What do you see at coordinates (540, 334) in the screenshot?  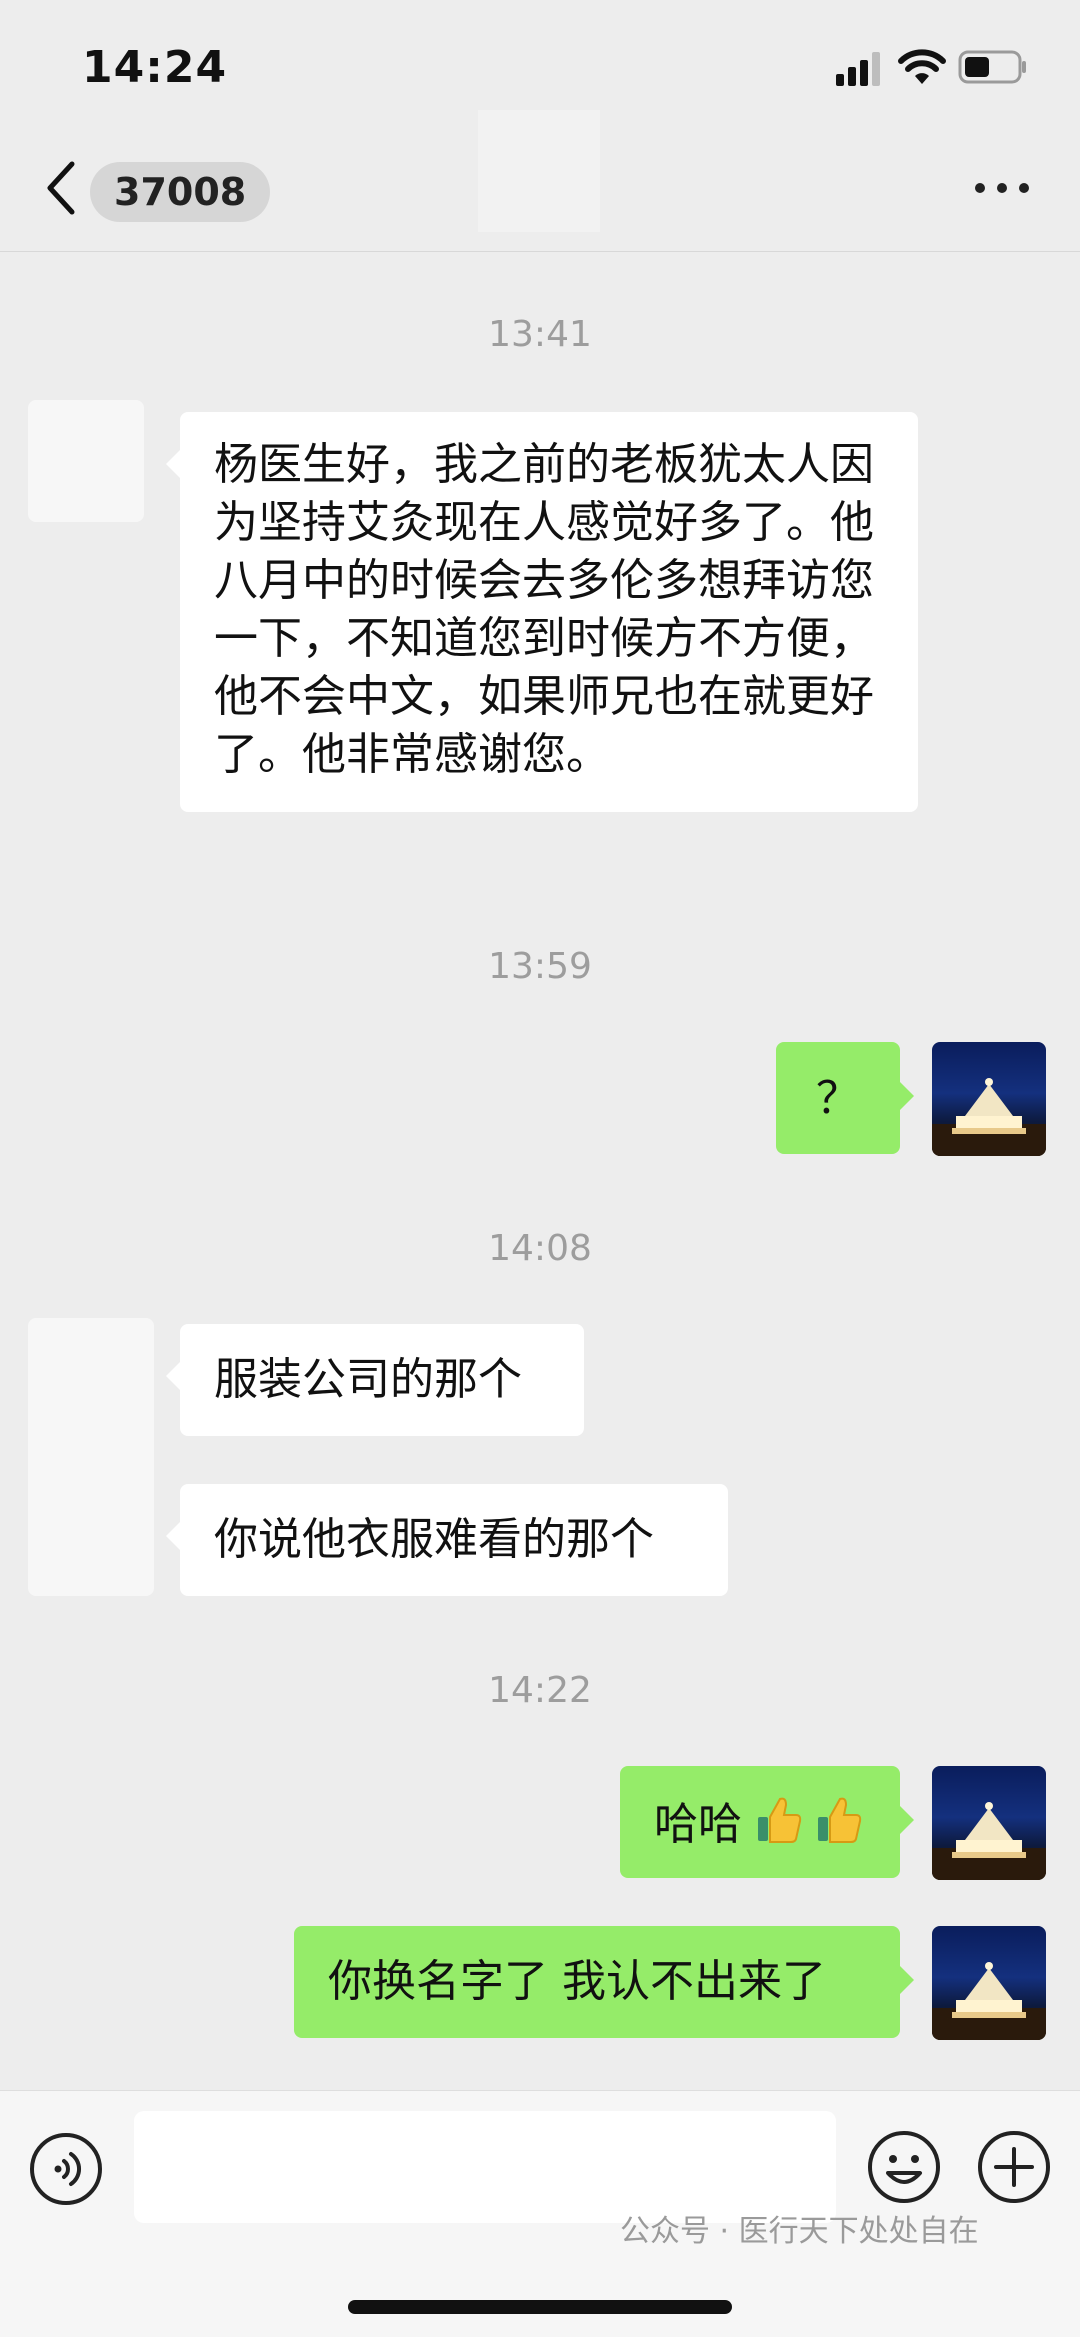 I see `timestamp: 13:41` at bounding box center [540, 334].